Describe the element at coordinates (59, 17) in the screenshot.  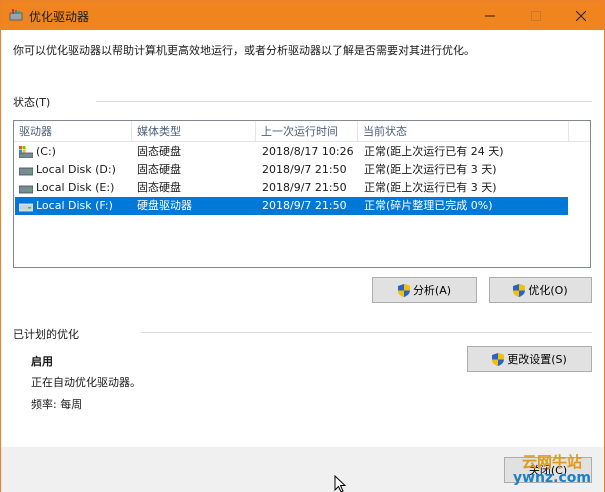
I see `window-title: 优化驱动器` at that location.